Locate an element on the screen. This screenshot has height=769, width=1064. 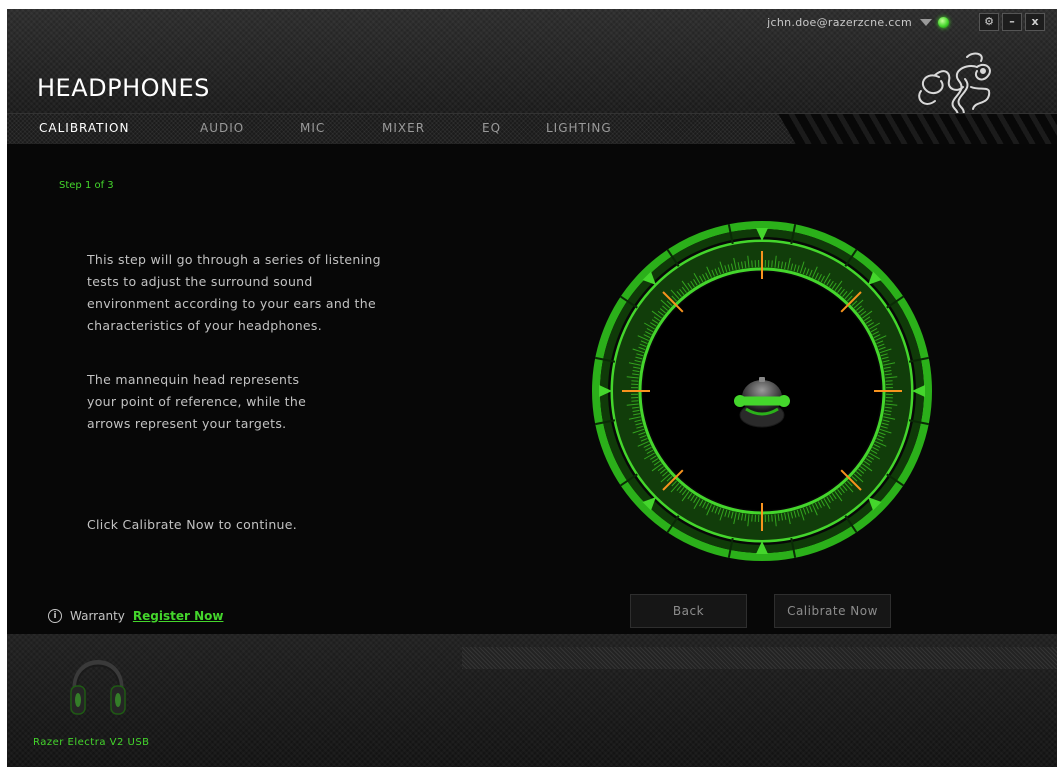
window-controls: ⚙ – x is located at coordinates (1012, 22).